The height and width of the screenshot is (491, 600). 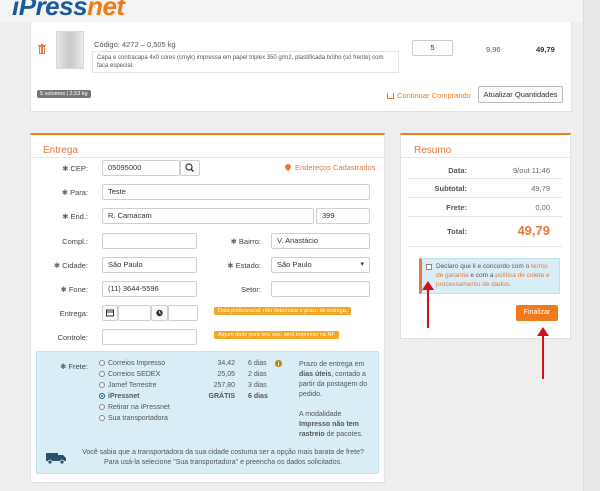 I want to click on delivery-date-input, so click(x=134, y=313).